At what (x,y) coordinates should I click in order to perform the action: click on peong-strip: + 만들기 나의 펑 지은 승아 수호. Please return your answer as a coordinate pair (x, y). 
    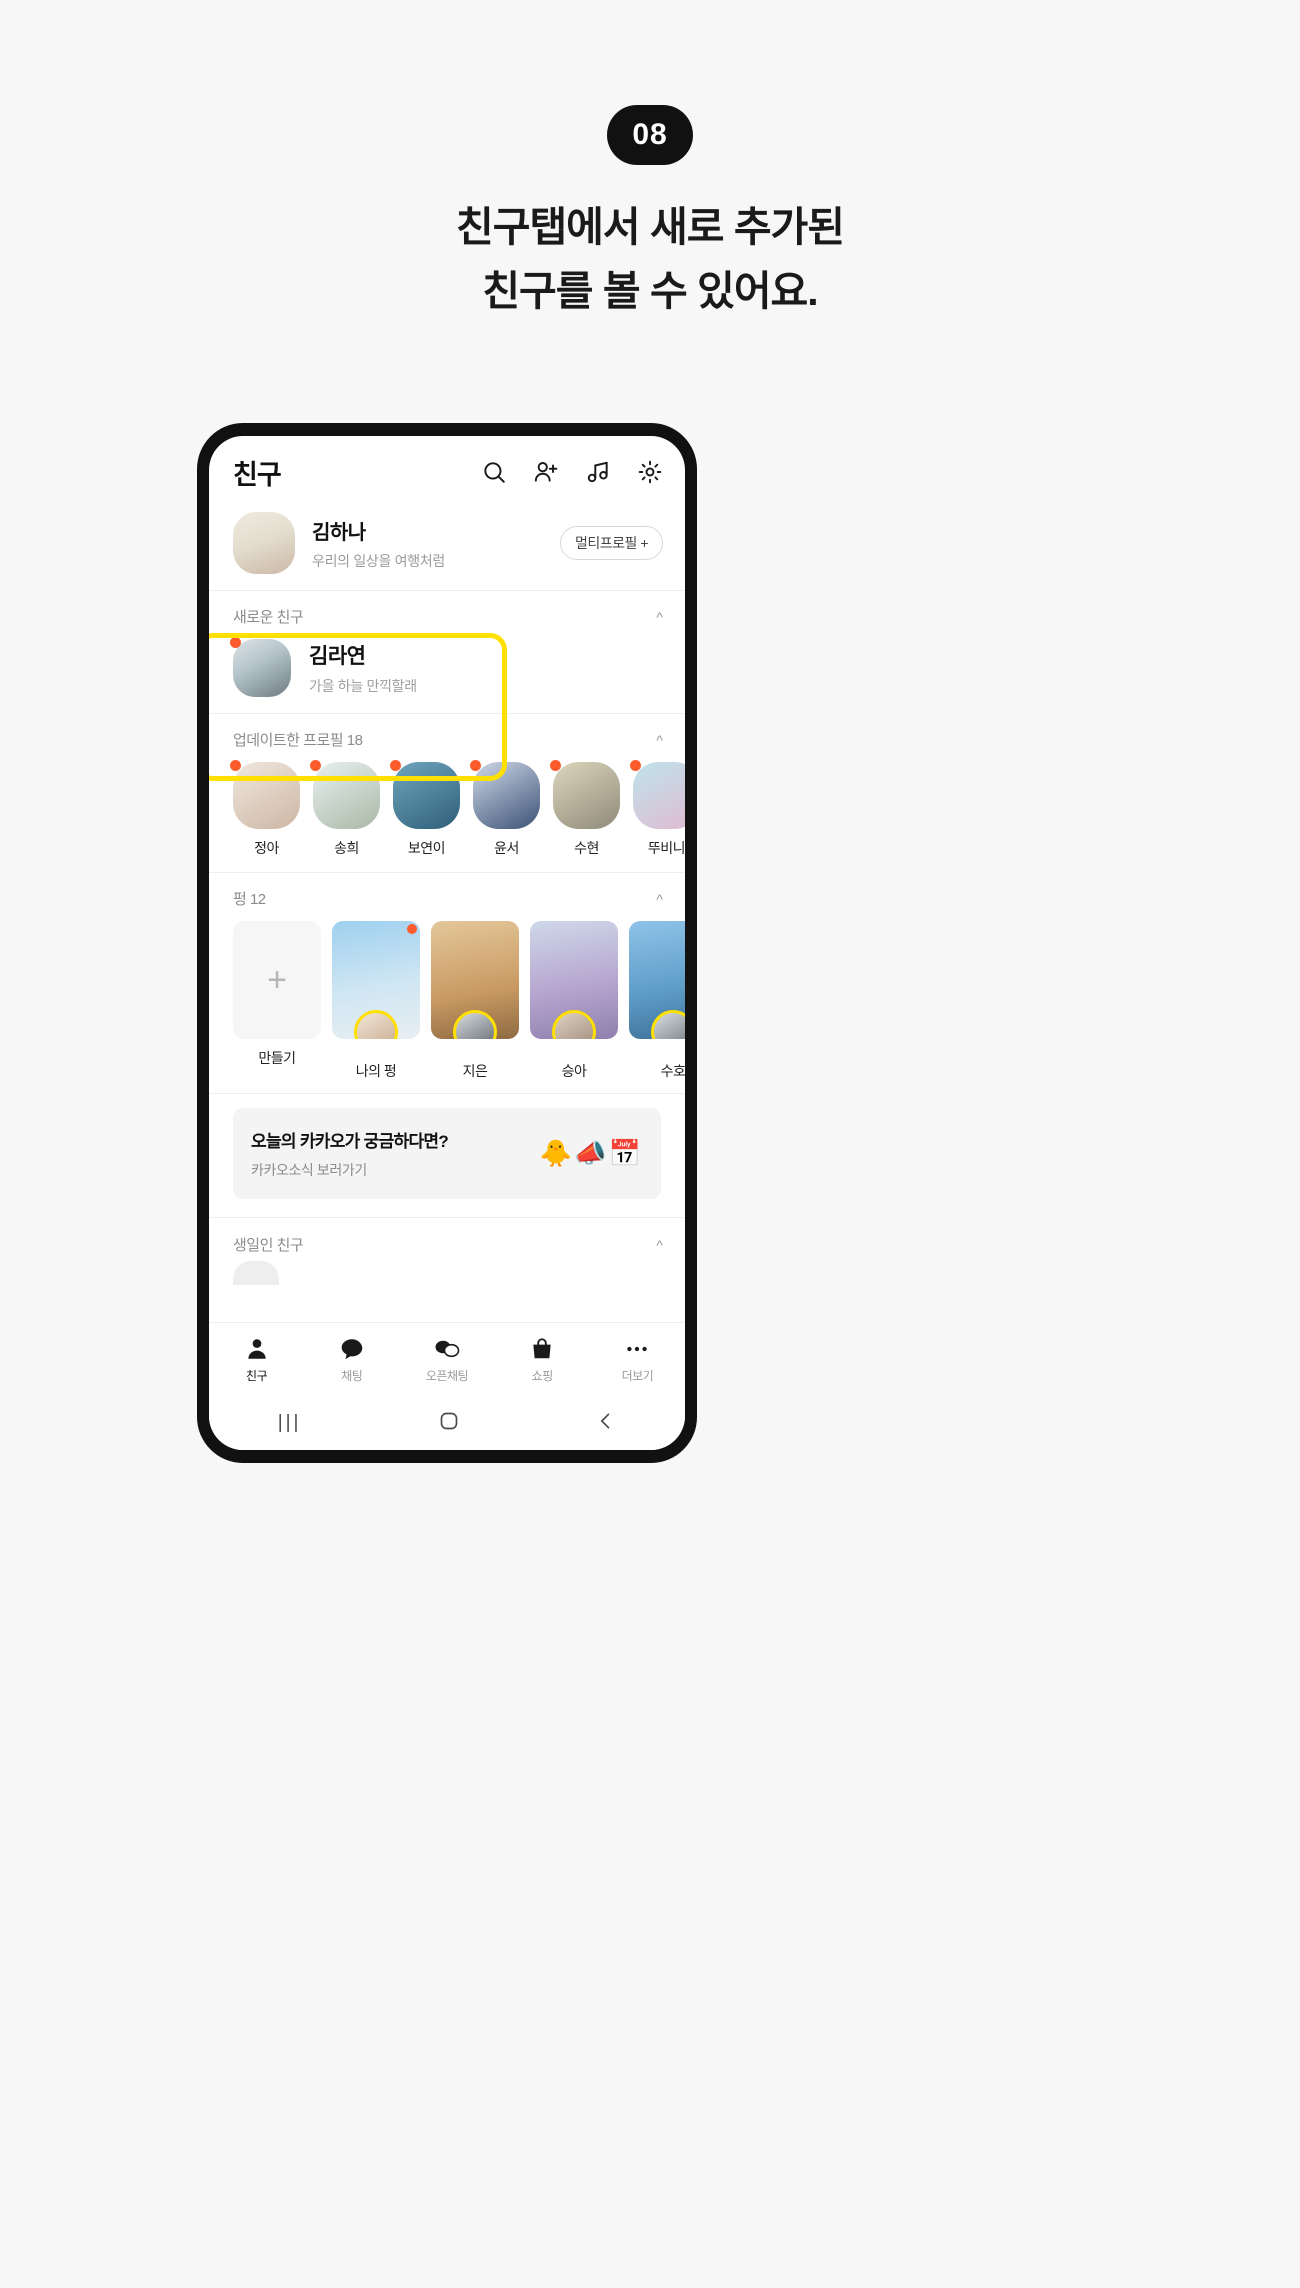
    Looking at the image, I should click on (447, 1006).